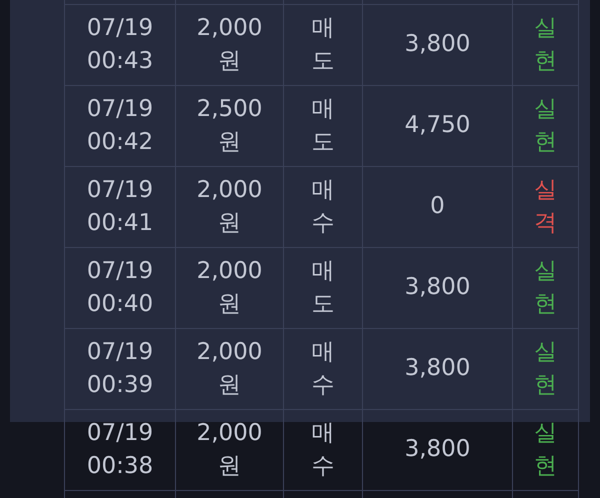  Describe the element at coordinates (120, 45) in the screenshot. I see `time-cell-text: 07/19 00:43` at that location.